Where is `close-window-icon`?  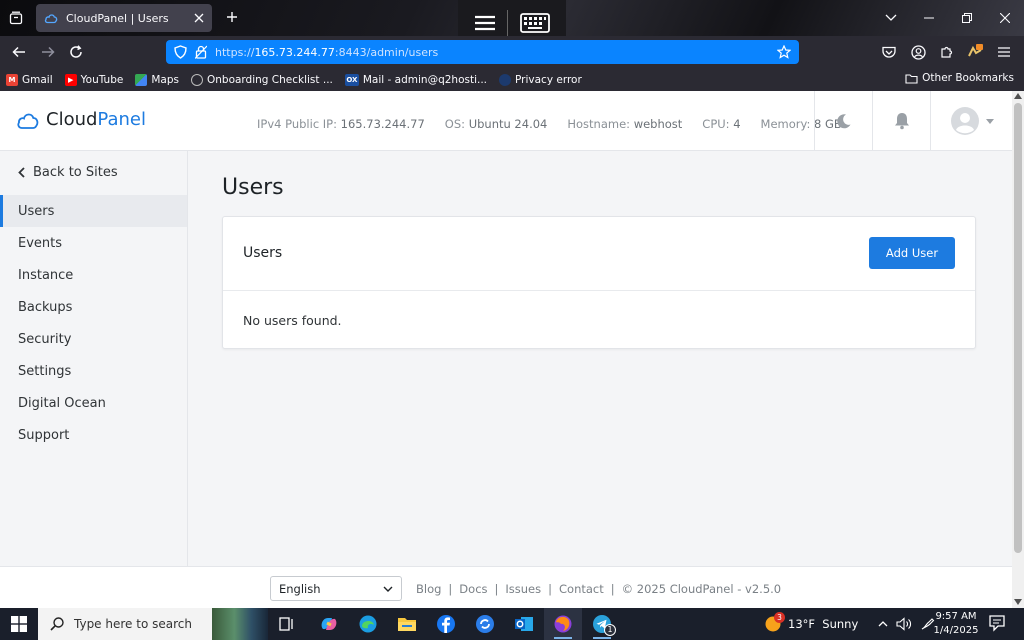 close-window-icon is located at coordinates (1005, 18).